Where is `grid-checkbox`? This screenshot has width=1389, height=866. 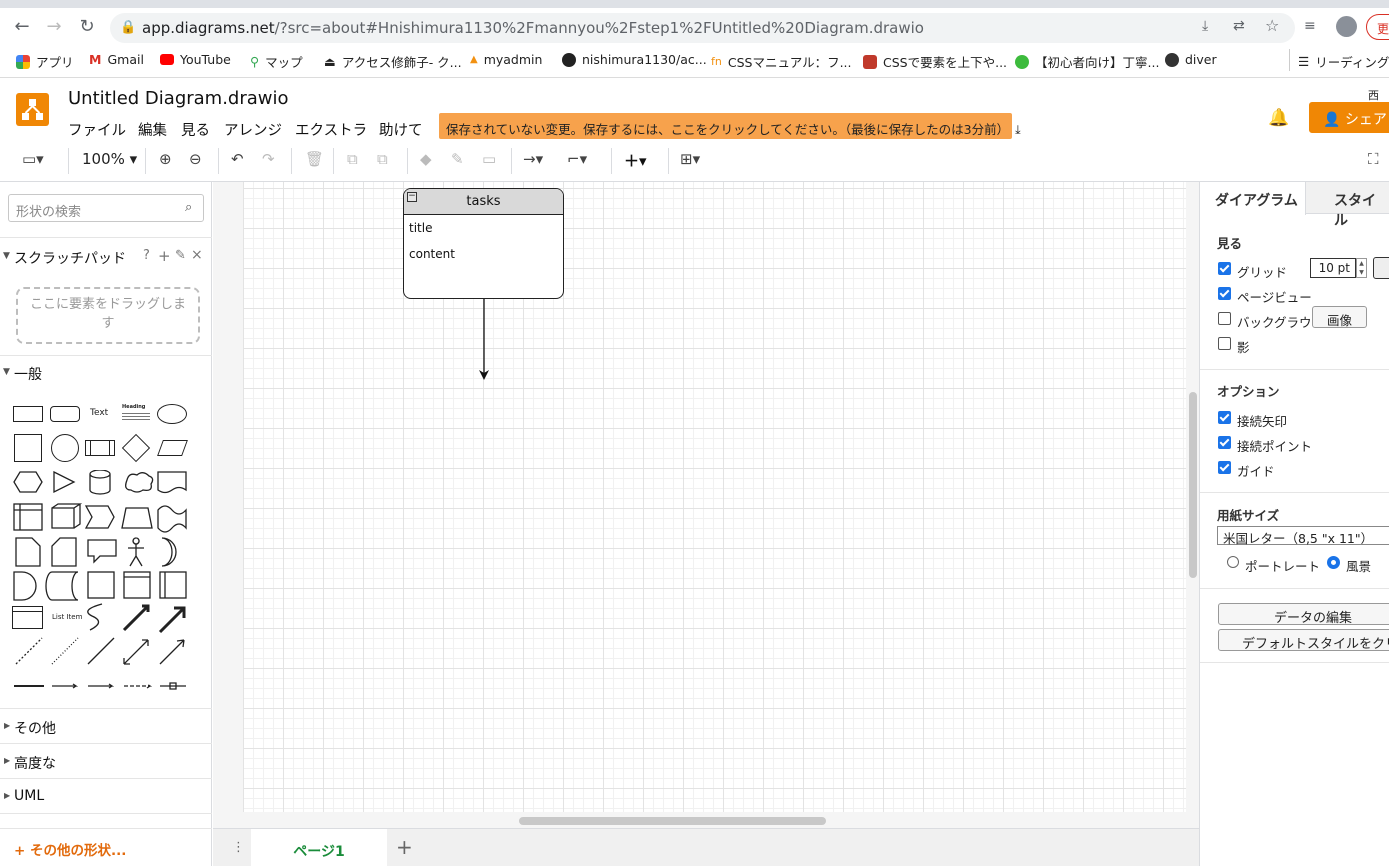
grid-checkbox is located at coordinates (1224, 268).